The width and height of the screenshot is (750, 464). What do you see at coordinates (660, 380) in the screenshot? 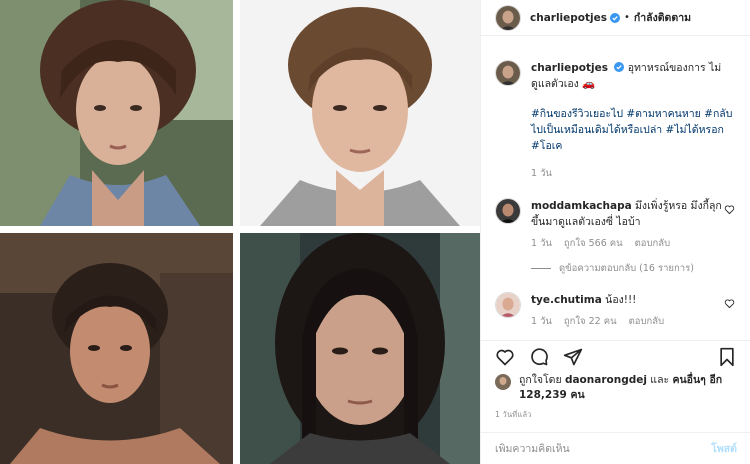
I see `liked-by-and: และ` at bounding box center [660, 380].